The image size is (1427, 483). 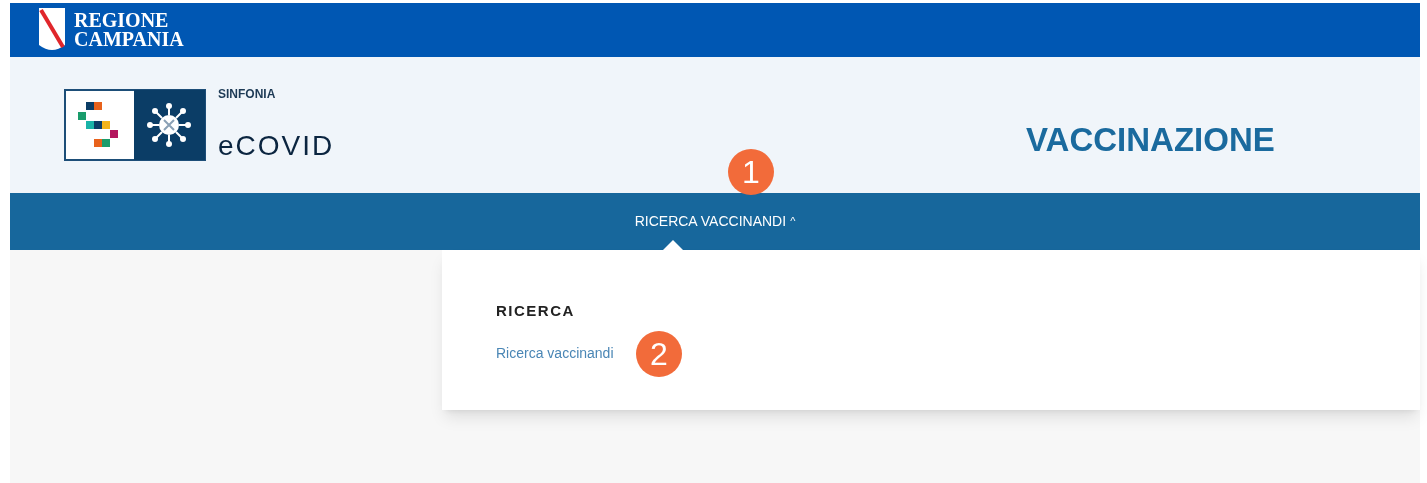 What do you see at coordinates (129, 39) in the screenshot?
I see `region-name: CAMPANIA` at bounding box center [129, 39].